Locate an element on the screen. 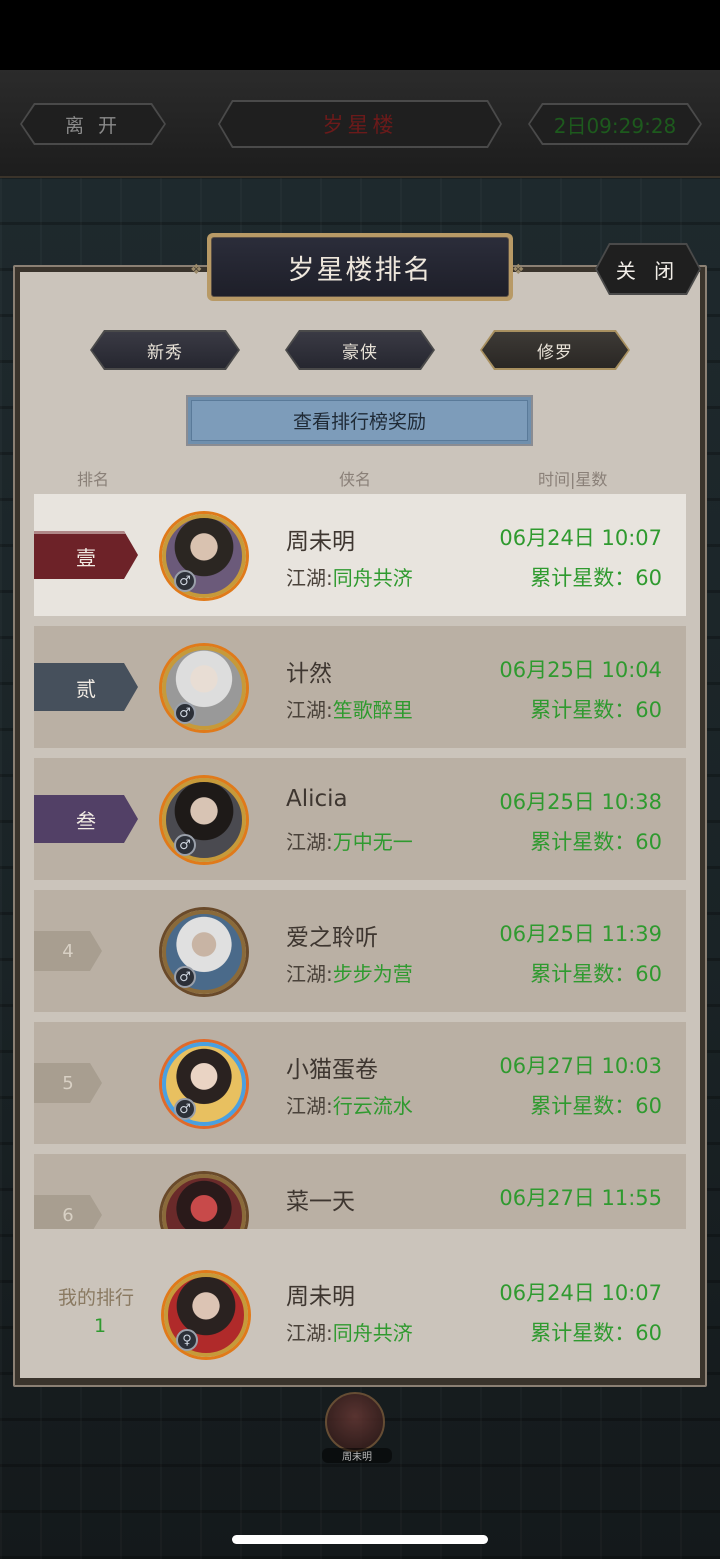 This screenshot has height=1559, width=720. view-rewards-button: 查看排行榜奖励 is located at coordinates (359, 420).